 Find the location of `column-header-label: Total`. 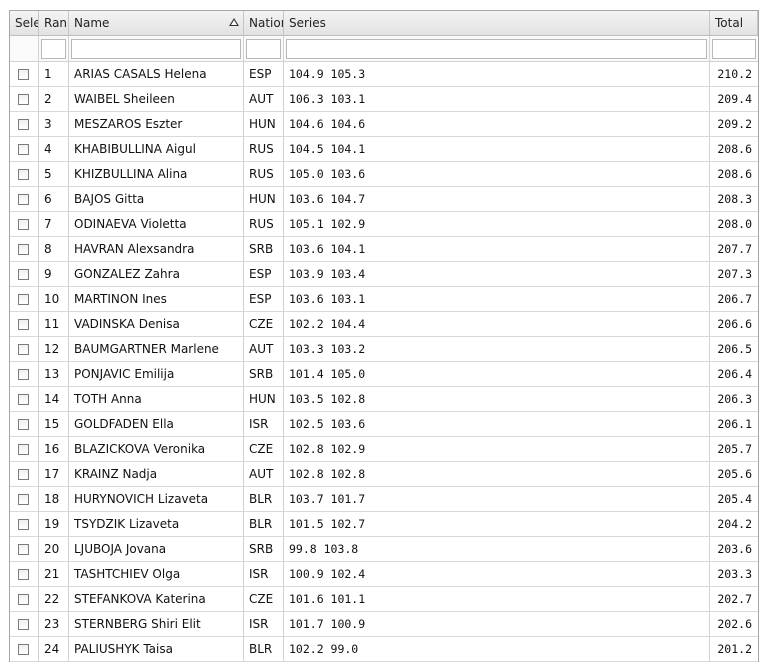

column-header-label: Total is located at coordinates (729, 23).